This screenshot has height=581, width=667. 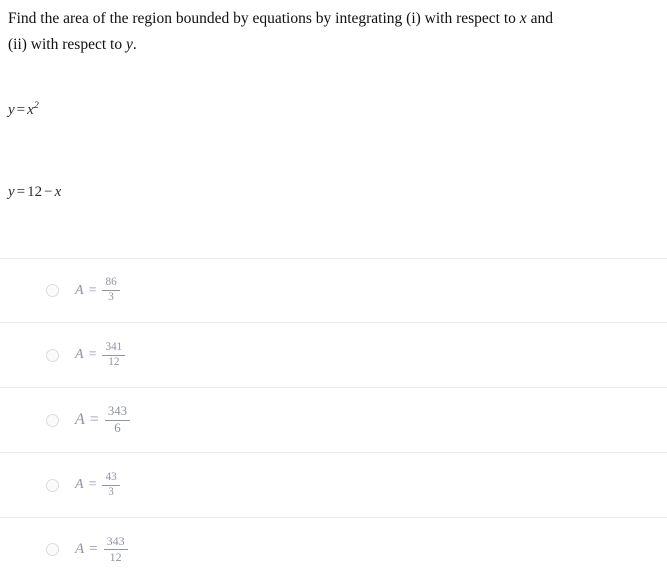 I want to click on answer-fraction: 341 12, so click(x=114, y=354).